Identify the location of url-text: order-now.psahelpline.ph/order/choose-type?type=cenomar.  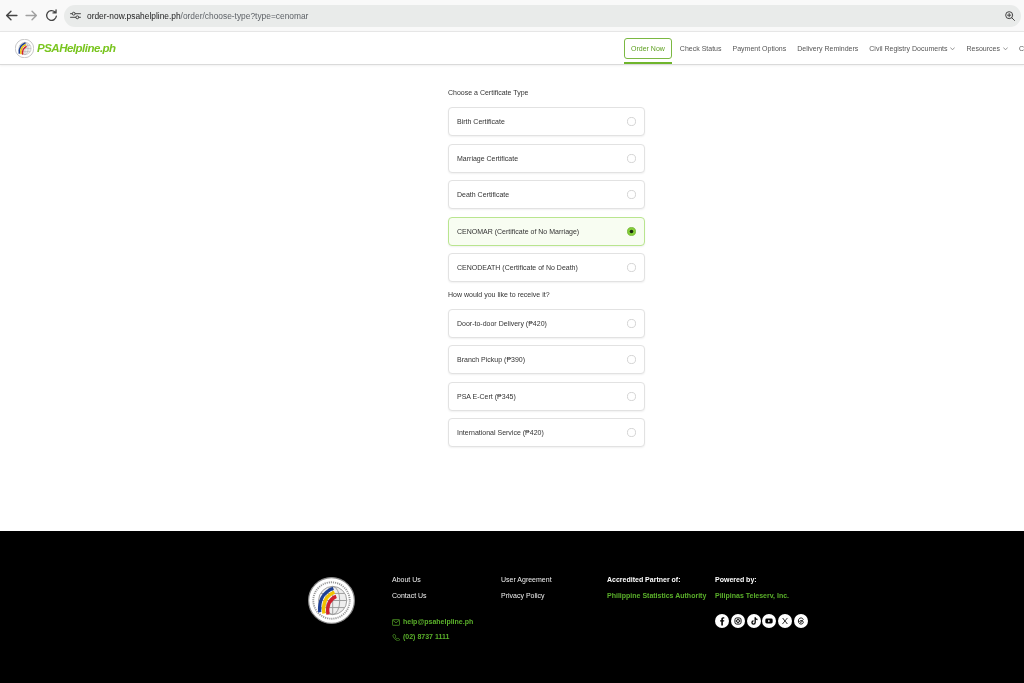
(198, 15).